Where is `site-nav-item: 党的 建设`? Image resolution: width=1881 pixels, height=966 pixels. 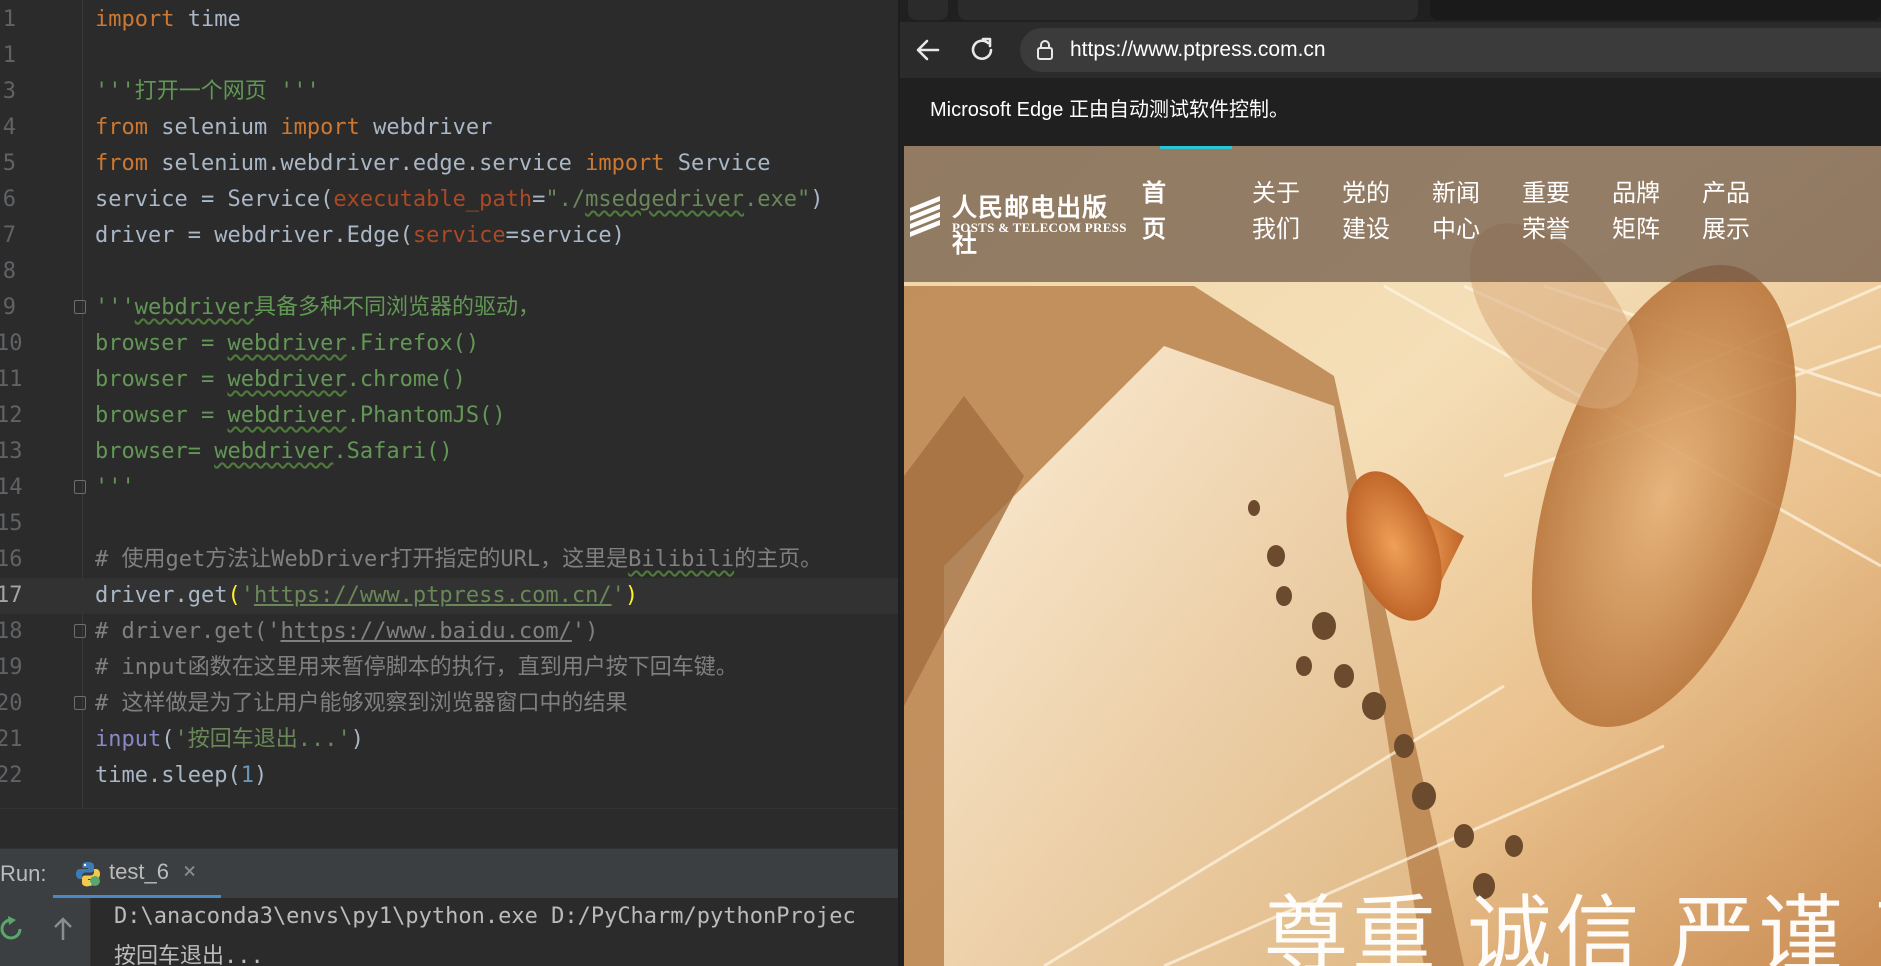 site-nav-item: 党的 建设 is located at coordinates (1366, 212).